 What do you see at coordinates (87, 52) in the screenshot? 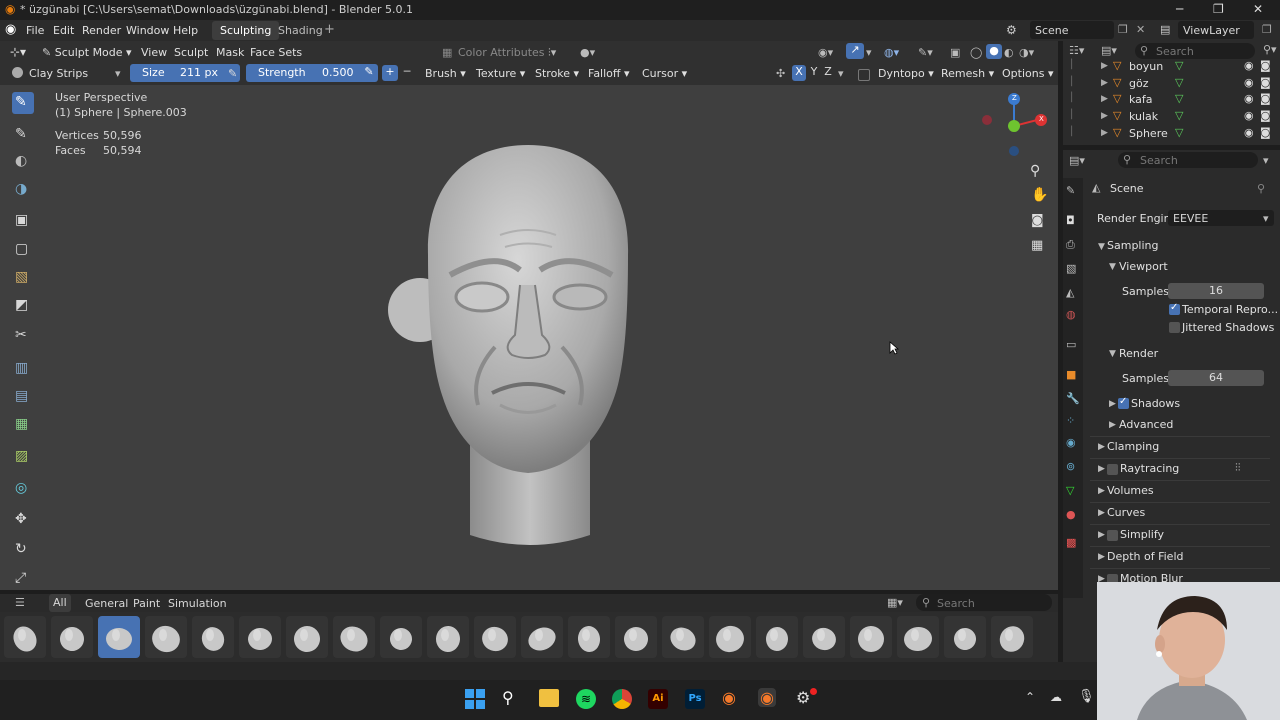
I see `mode-selector: ✎ Sculpt Mode ▾` at bounding box center [87, 52].